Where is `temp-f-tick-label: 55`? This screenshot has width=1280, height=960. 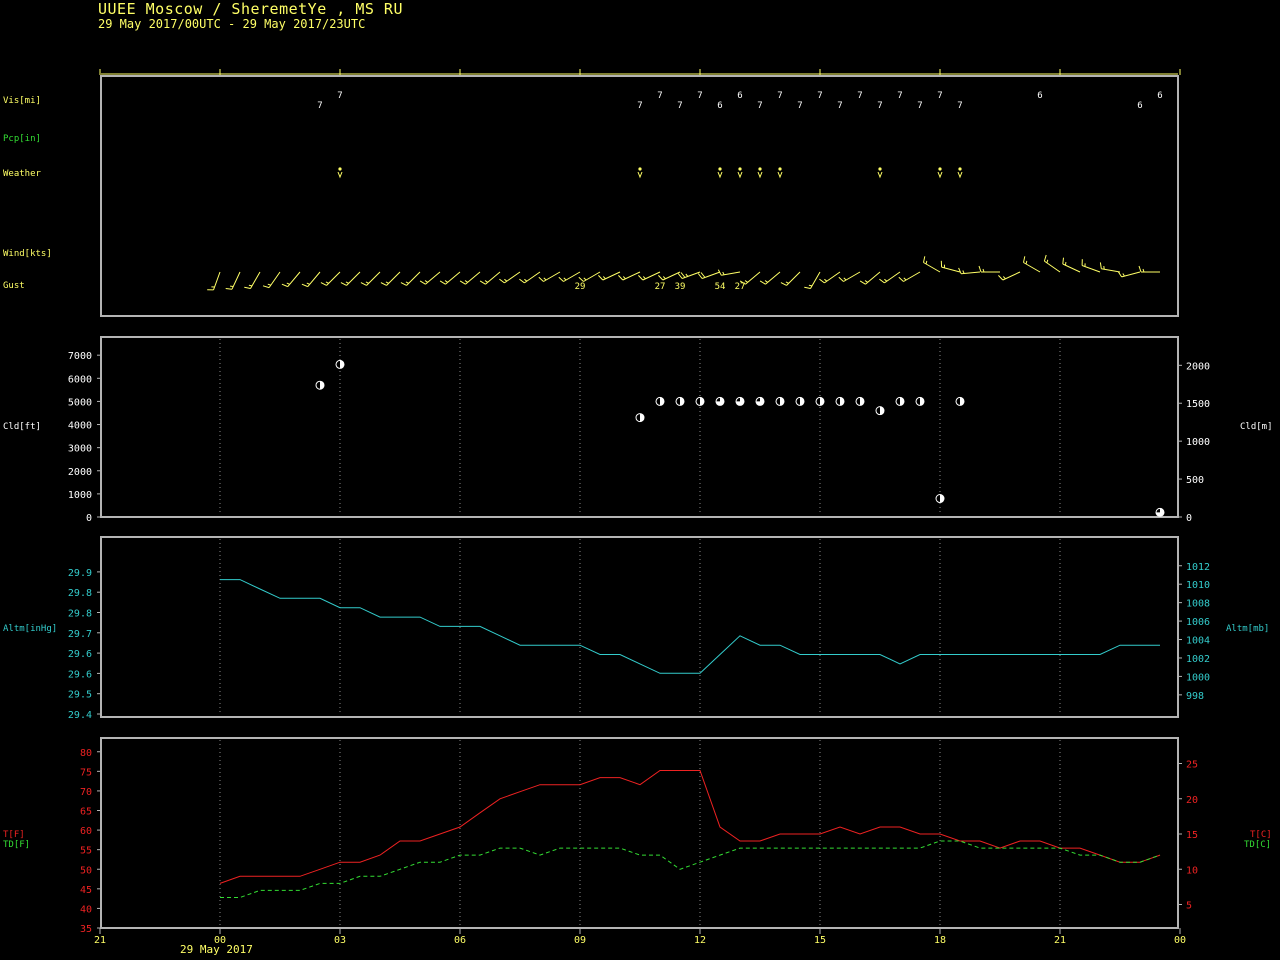
temp-f-tick-label: 55 is located at coordinates (86, 851).